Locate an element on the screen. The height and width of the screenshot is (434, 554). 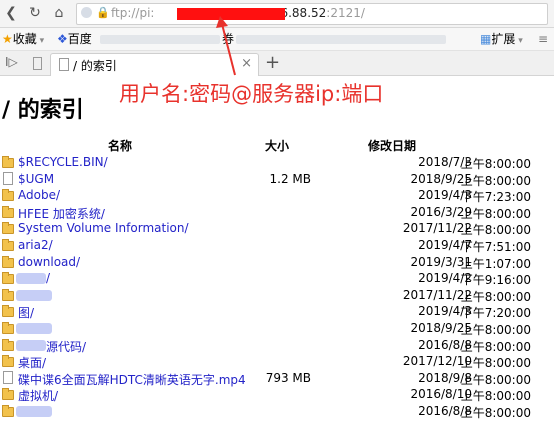
table-row: 桌面/2017/12/10 上午8:00:00 is located at coordinates (277, 361).